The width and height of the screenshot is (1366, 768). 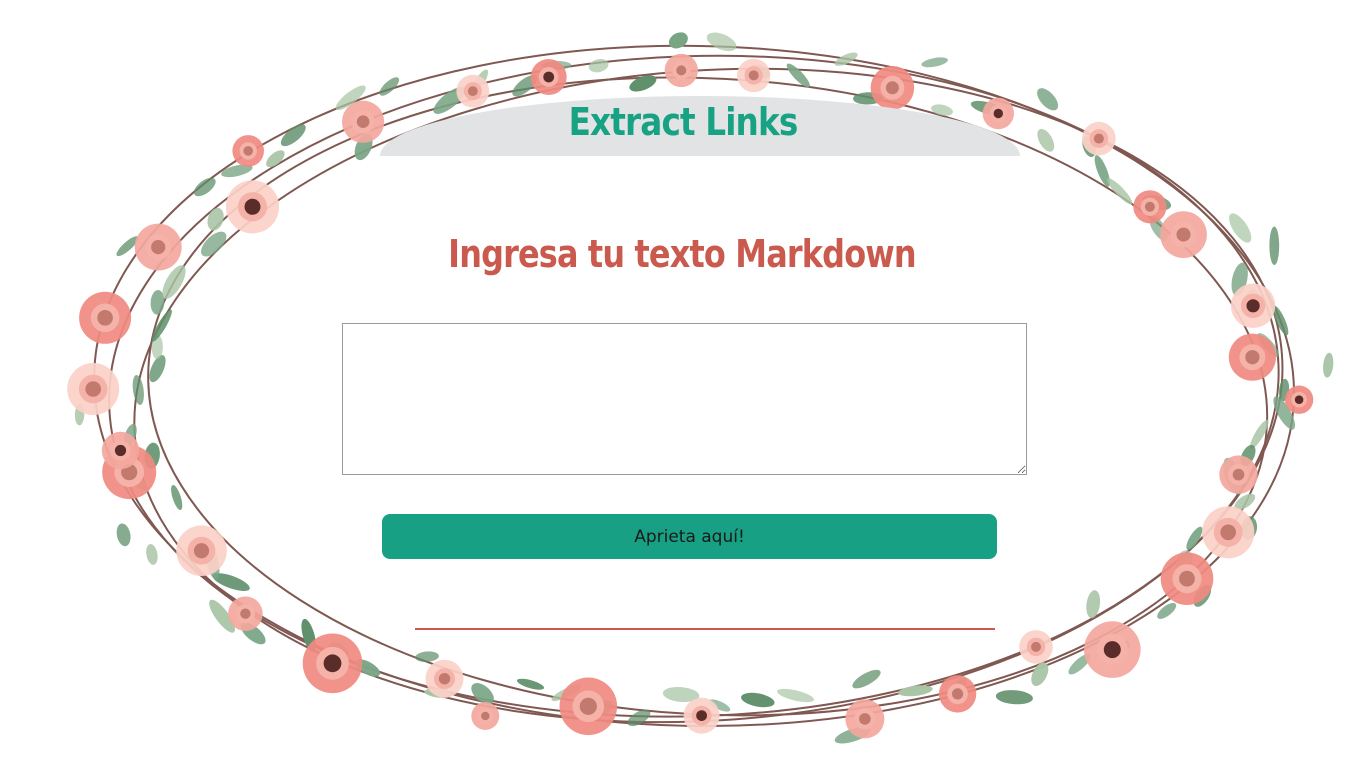 I want to click on app-title: Extract Links, so click(x=683, y=122).